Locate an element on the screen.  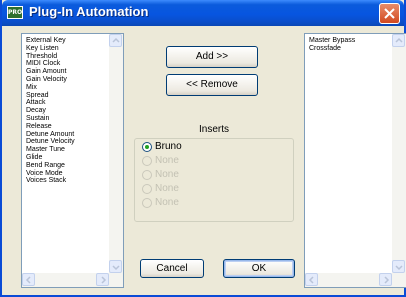
list-item: Voice Mode is located at coordinates (50, 174).